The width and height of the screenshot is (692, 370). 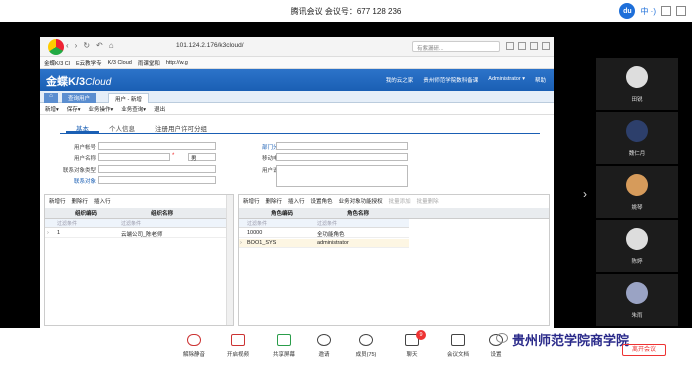 I want to click on subtab-personal: 个人信息, so click(x=122, y=127).